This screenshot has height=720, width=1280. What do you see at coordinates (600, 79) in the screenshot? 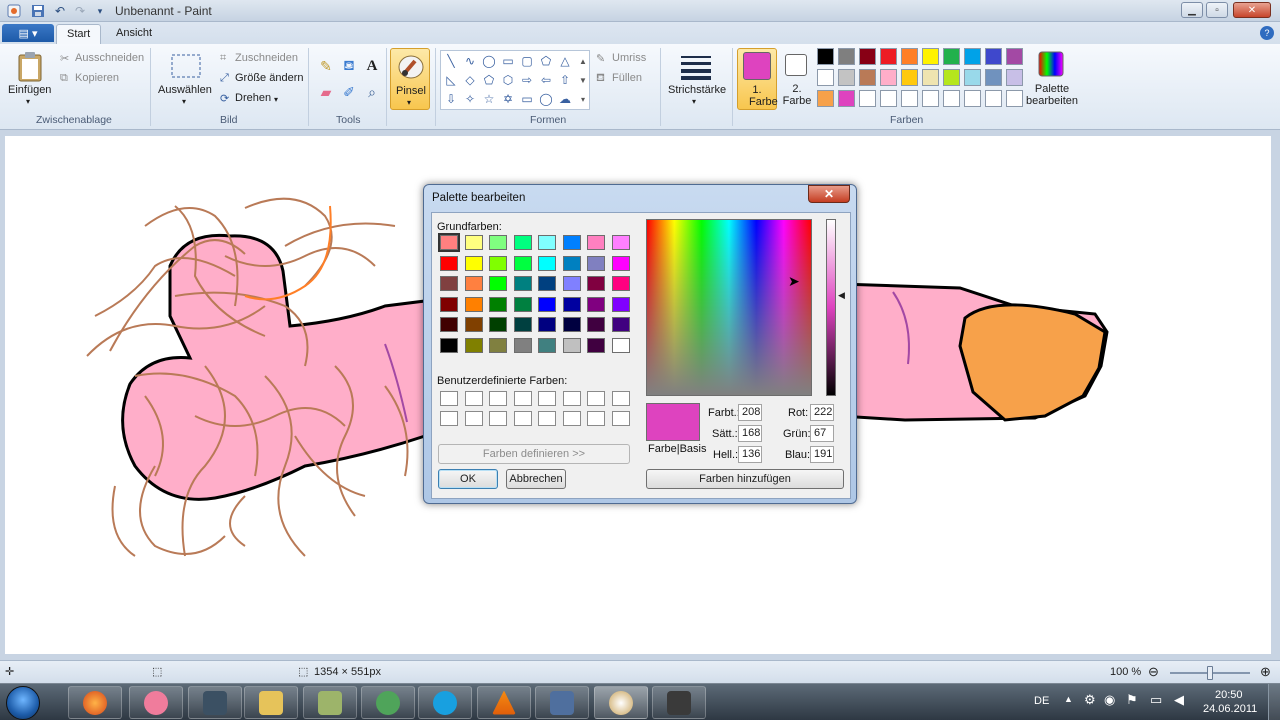
I see `fill-icon: ⛾` at bounding box center [600, 79].